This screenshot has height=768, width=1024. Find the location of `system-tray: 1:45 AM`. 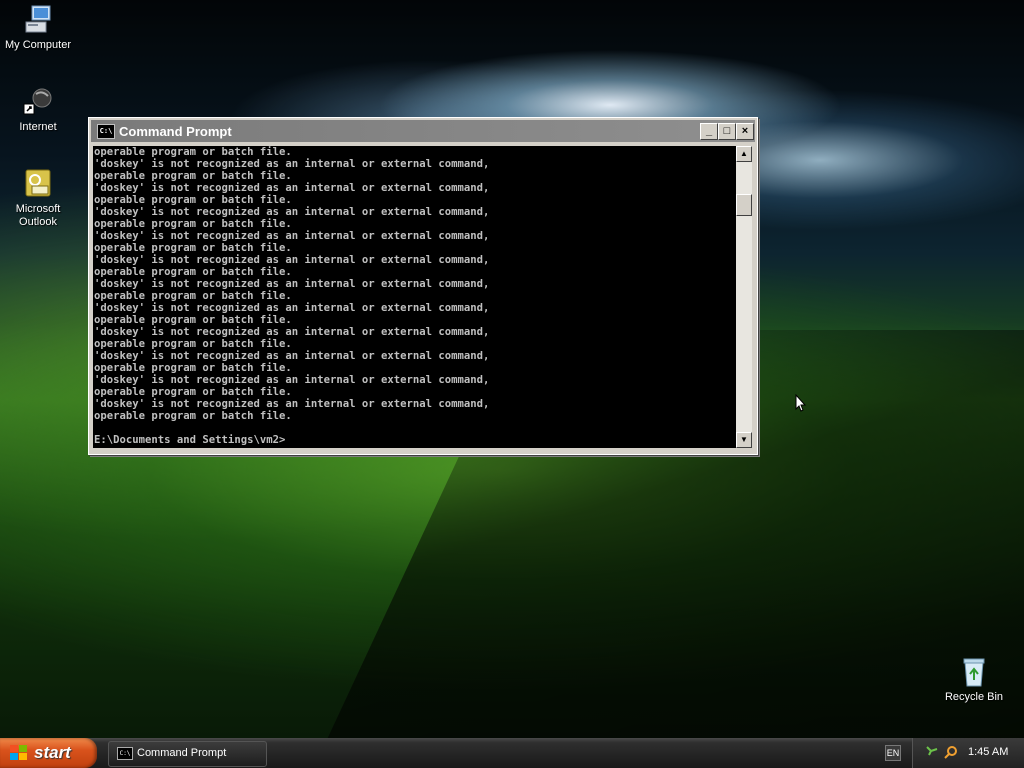

system-tray: 1:45 AM is located at coordinates (968, 753).